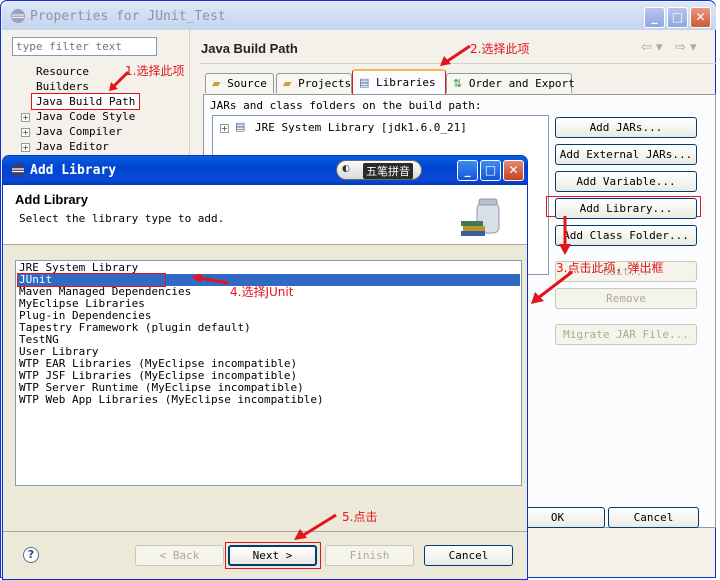 Image resolution: width=720 pixels, height=580 pixels. Describe the element at coordinates (369, 555) in the screenshot. I see `finish-button: Finish` at that location.